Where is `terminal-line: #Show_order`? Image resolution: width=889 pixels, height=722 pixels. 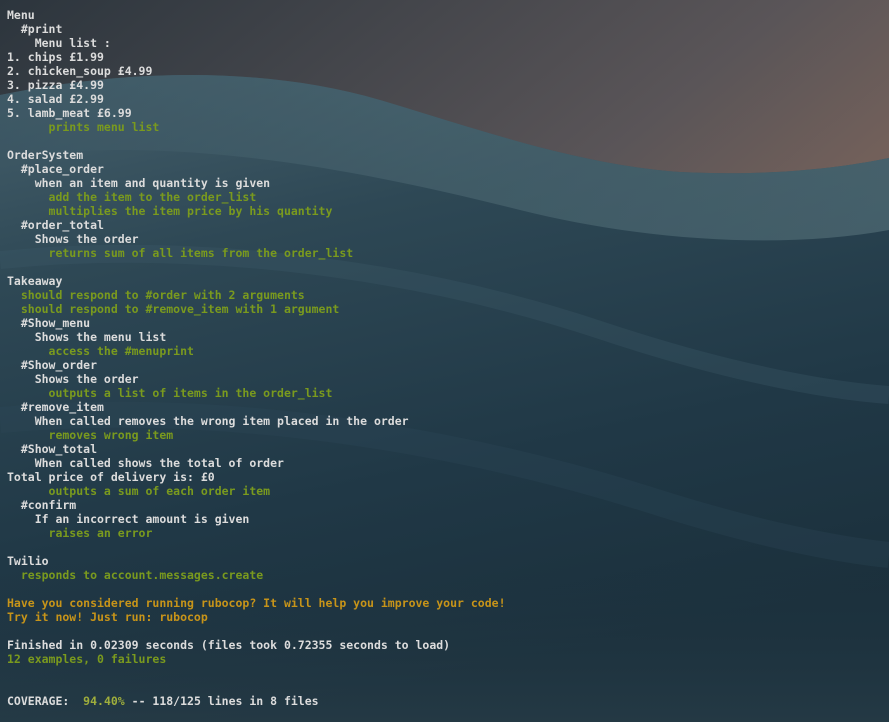 terminal-line: #Show_order is located at coordinates (52, 365).